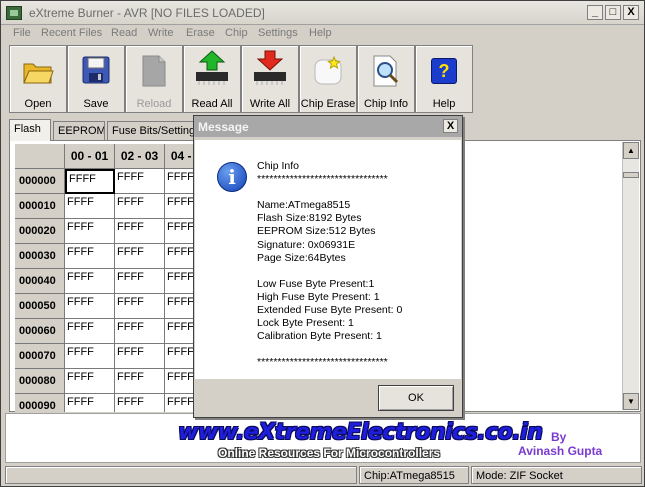  Describe the element at coordinates (631, 175) in the screenshot. I see `scroll-thumb` at that location.